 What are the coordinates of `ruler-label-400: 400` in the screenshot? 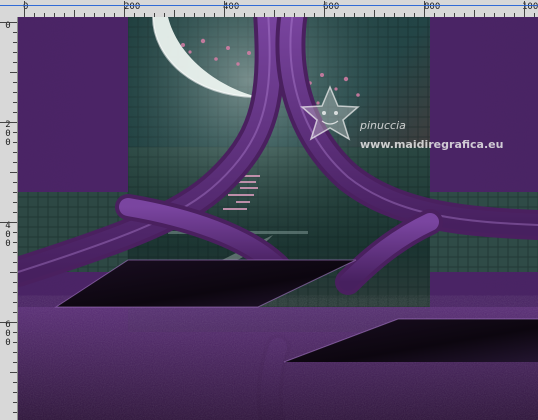 It's located at (231, 7).